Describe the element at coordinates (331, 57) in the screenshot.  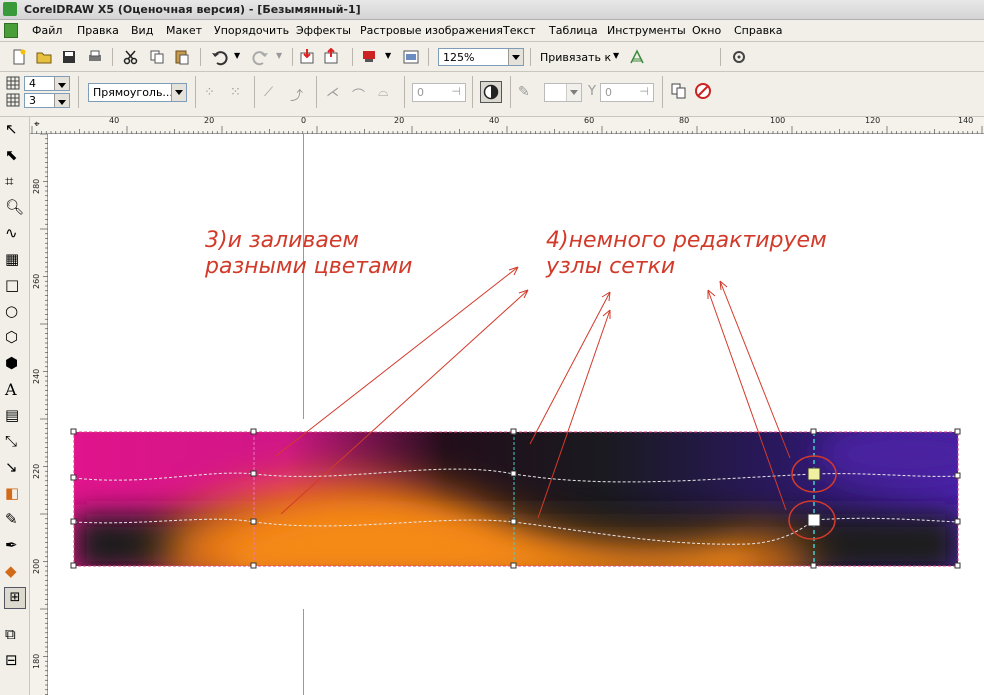
I see `export-icon` at that location.